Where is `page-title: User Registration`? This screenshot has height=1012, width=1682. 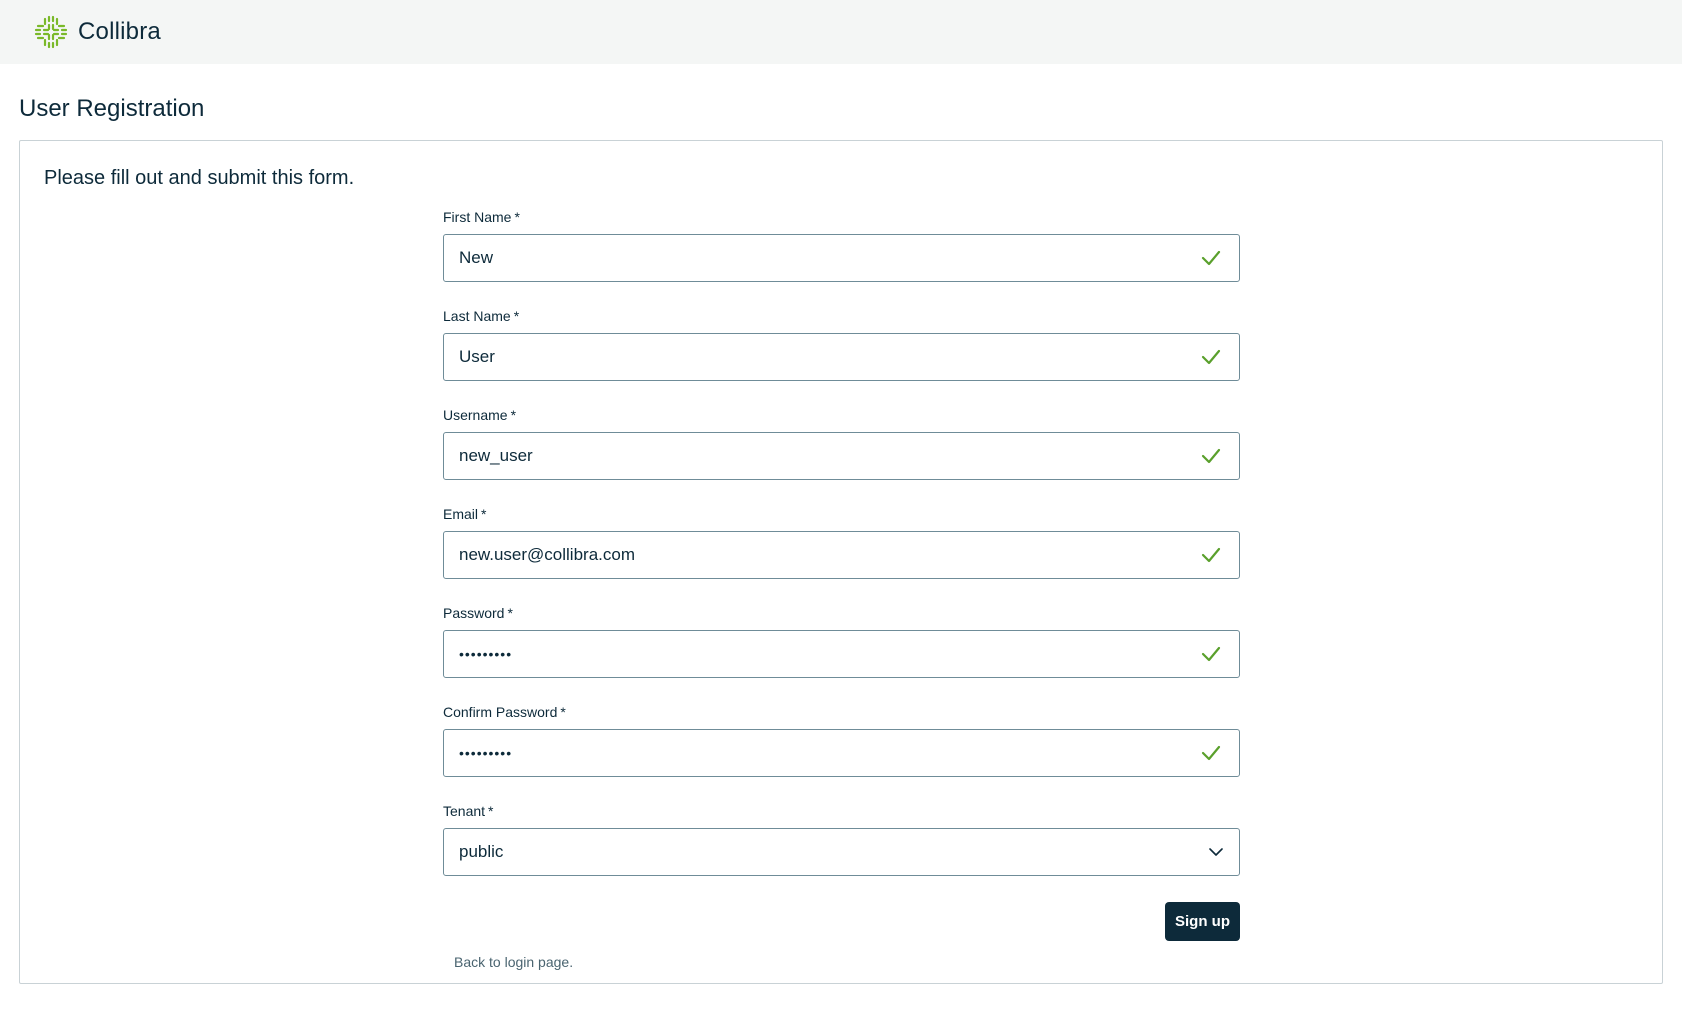
page-title: User Registration is located at coordinates (112, 108).